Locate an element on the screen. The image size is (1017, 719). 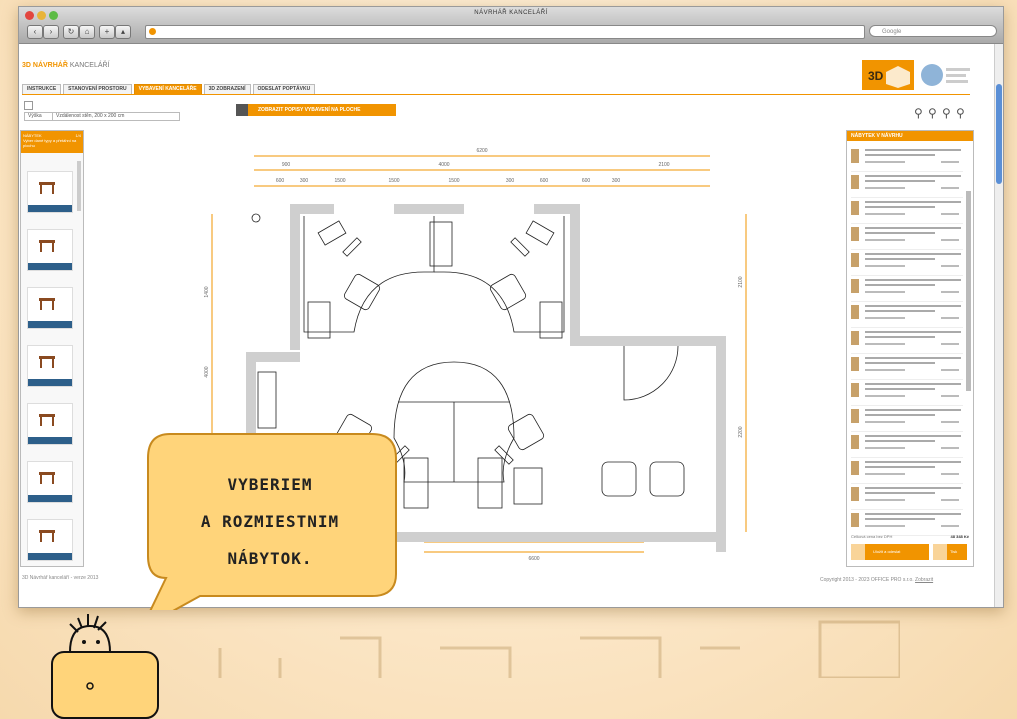
dimension-label: 2100 is located at coordinates (663, 165).